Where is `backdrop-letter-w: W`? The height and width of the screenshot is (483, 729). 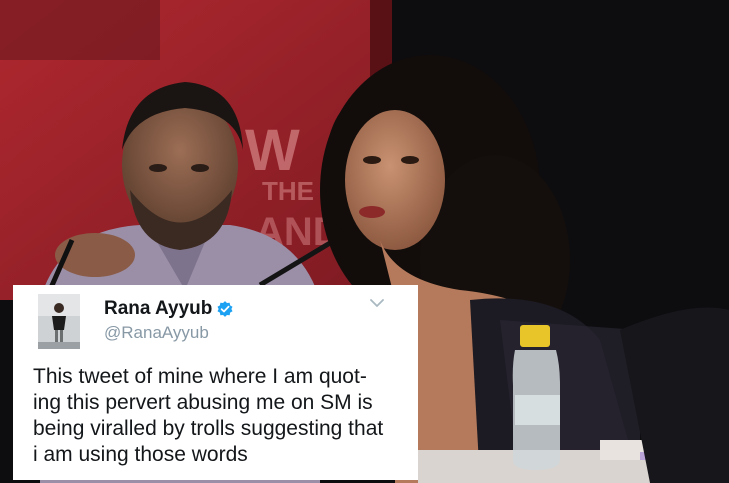
backdrop-letter-w: W is located at coordinates (272, 150).